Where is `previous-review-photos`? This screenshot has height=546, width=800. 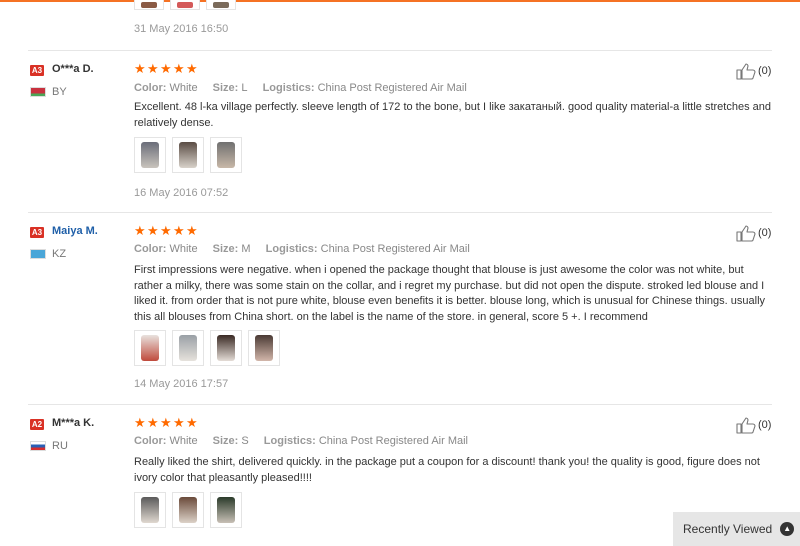 previous-review-photos is located at coordinates (185, 5).